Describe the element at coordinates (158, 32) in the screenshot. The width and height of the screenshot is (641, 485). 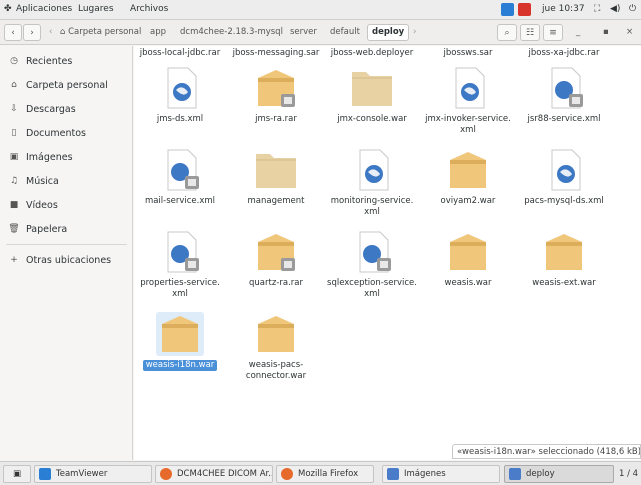
I see `breadcrumb-app: app` at that location.